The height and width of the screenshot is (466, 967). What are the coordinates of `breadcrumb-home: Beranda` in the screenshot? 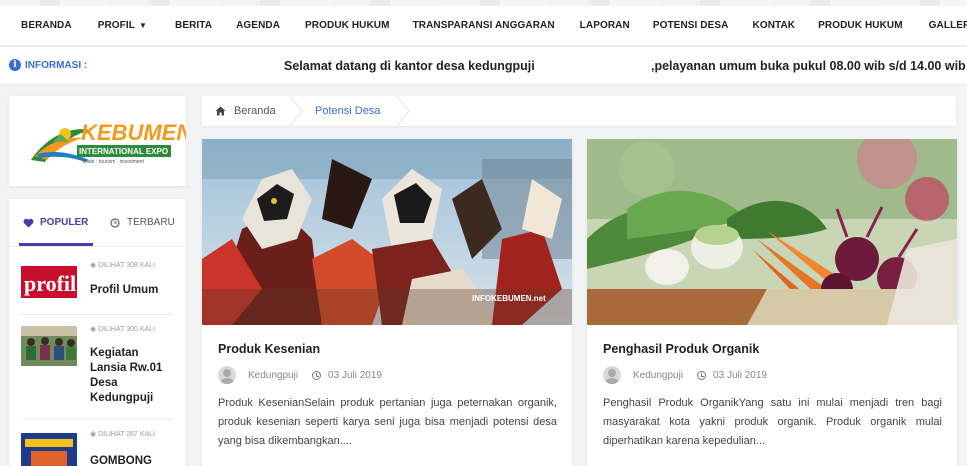 It's located at (245, 111).